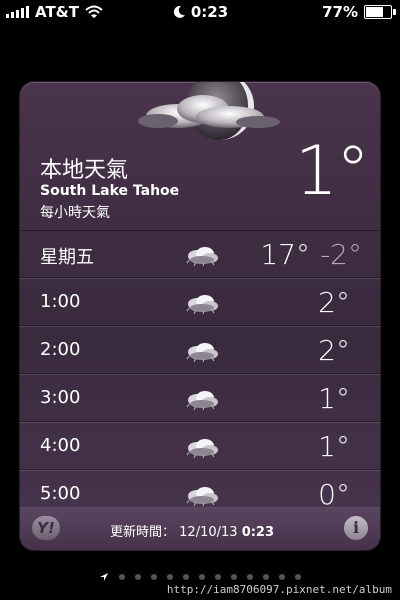 This screenshot has height=600, width=400. I want to click on hourly-row: 4:00 1°, so click(200, 446).